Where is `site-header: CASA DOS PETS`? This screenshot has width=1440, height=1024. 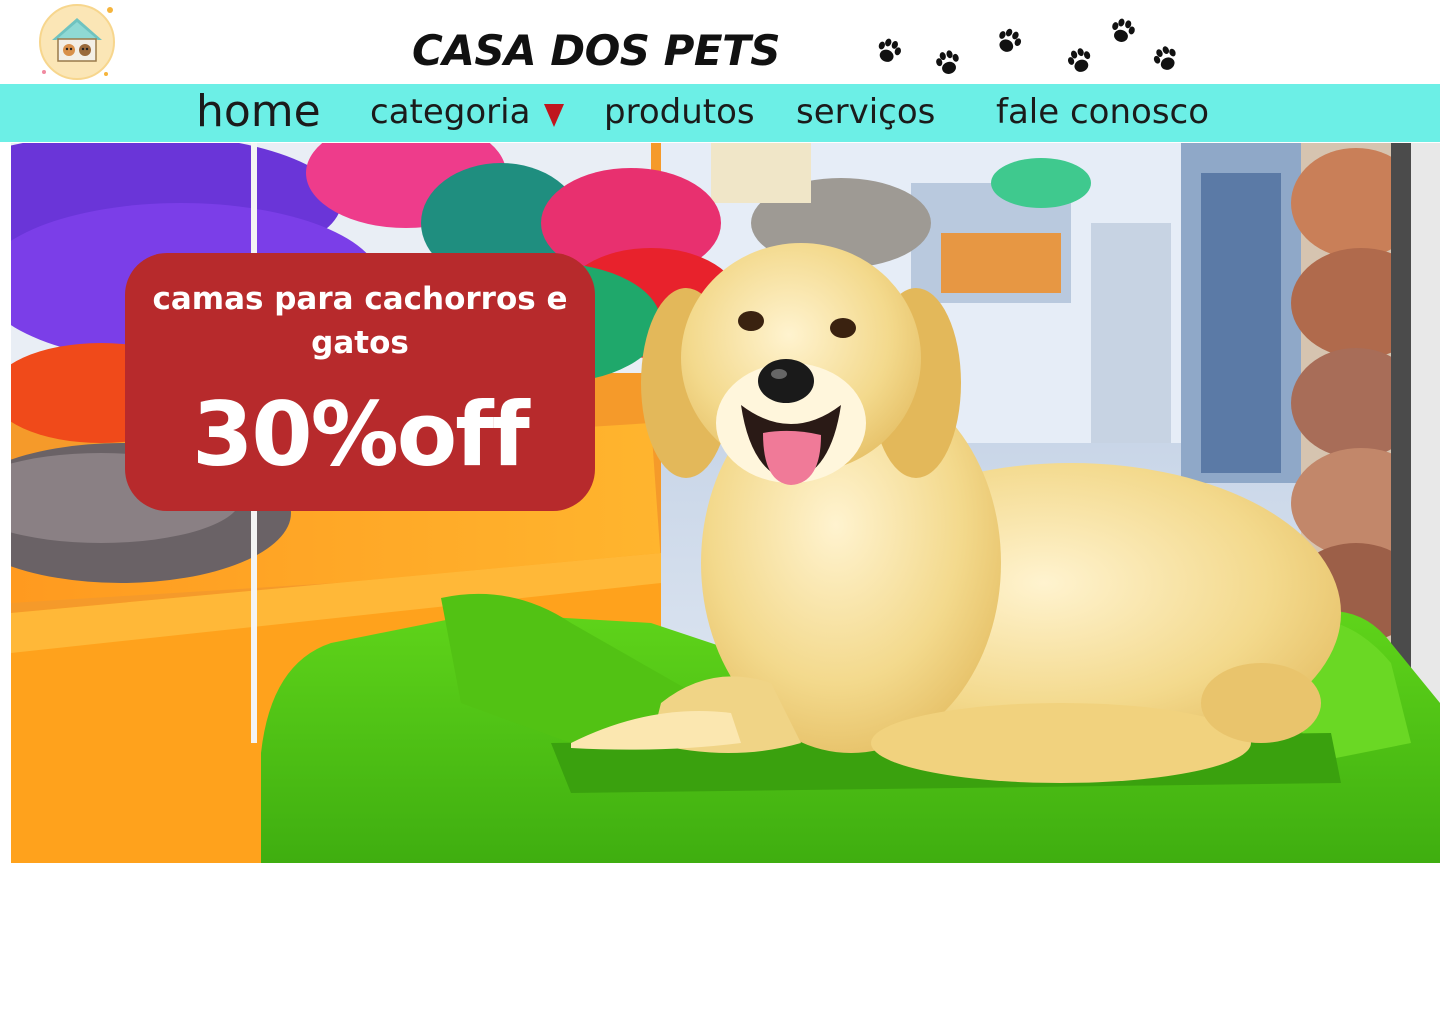
site-header: CASA DOS PETS is located at coordinates (720, 42).